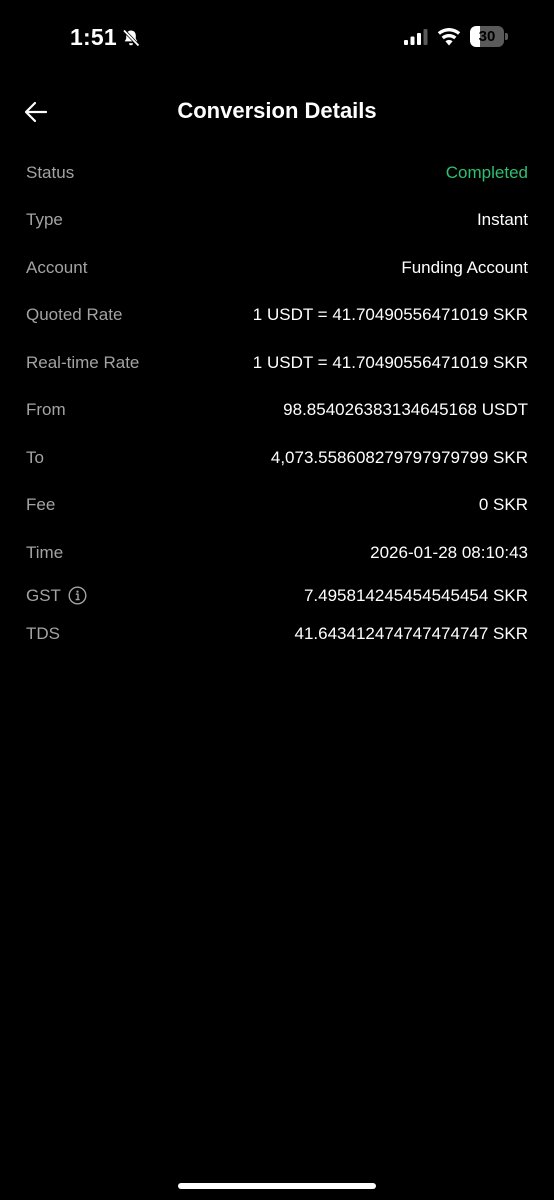  Describe the element at coordinates (405, 410) in the screenshot. I see `from-value: 98.854026383134645168 USDT` at that location.